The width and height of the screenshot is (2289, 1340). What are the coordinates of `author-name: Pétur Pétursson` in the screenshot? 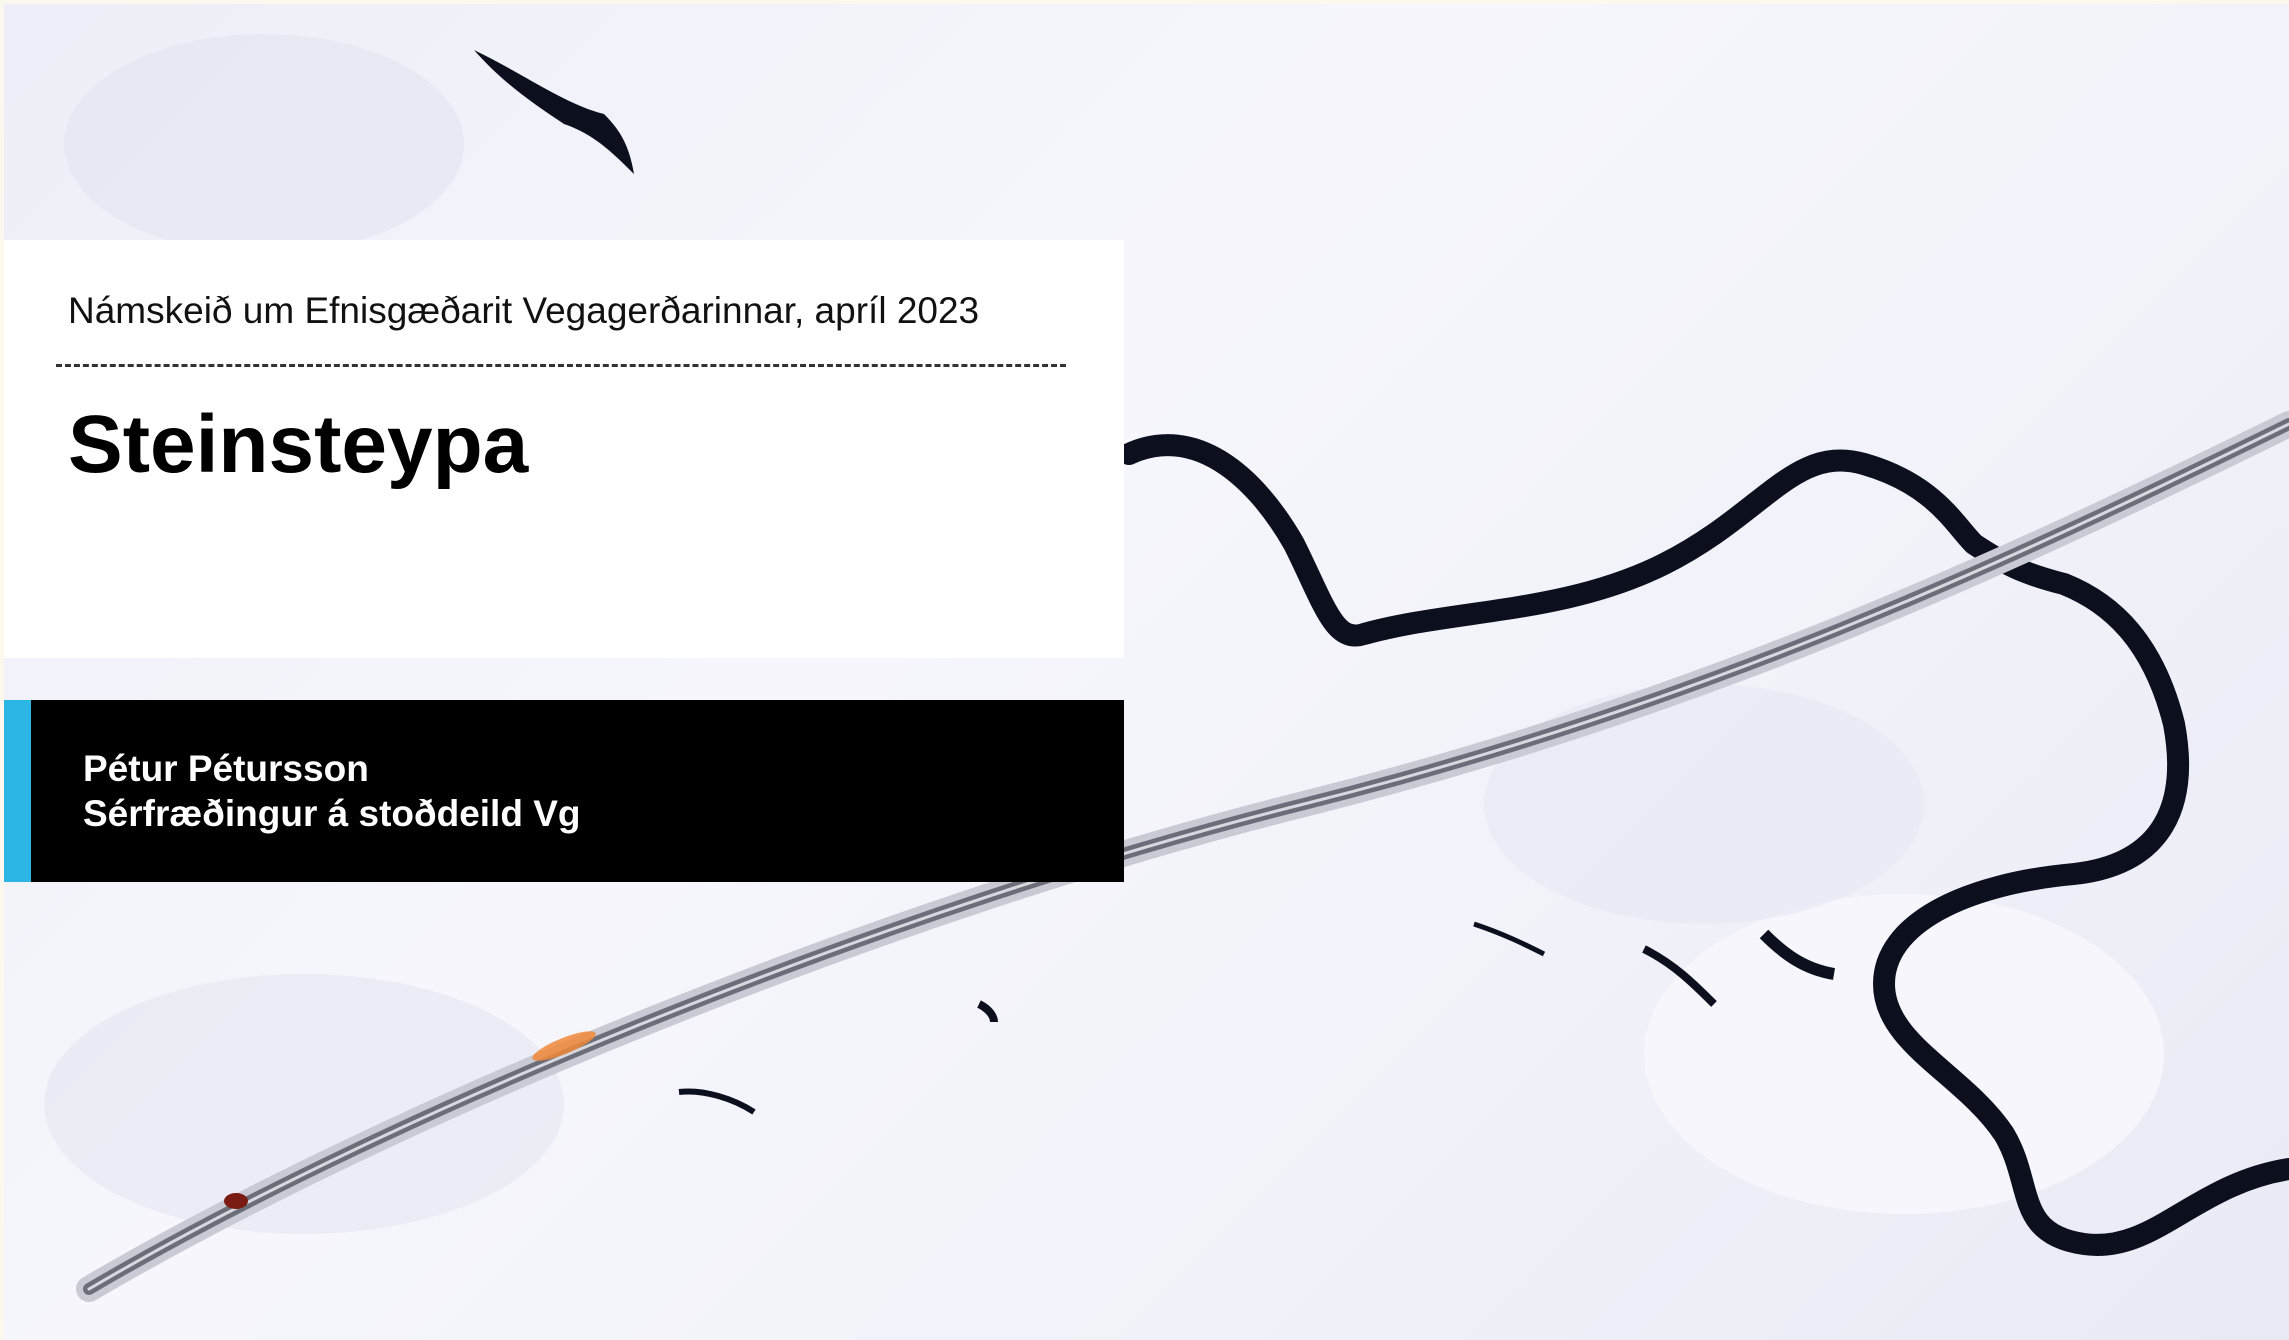 It's located at (226, 768).